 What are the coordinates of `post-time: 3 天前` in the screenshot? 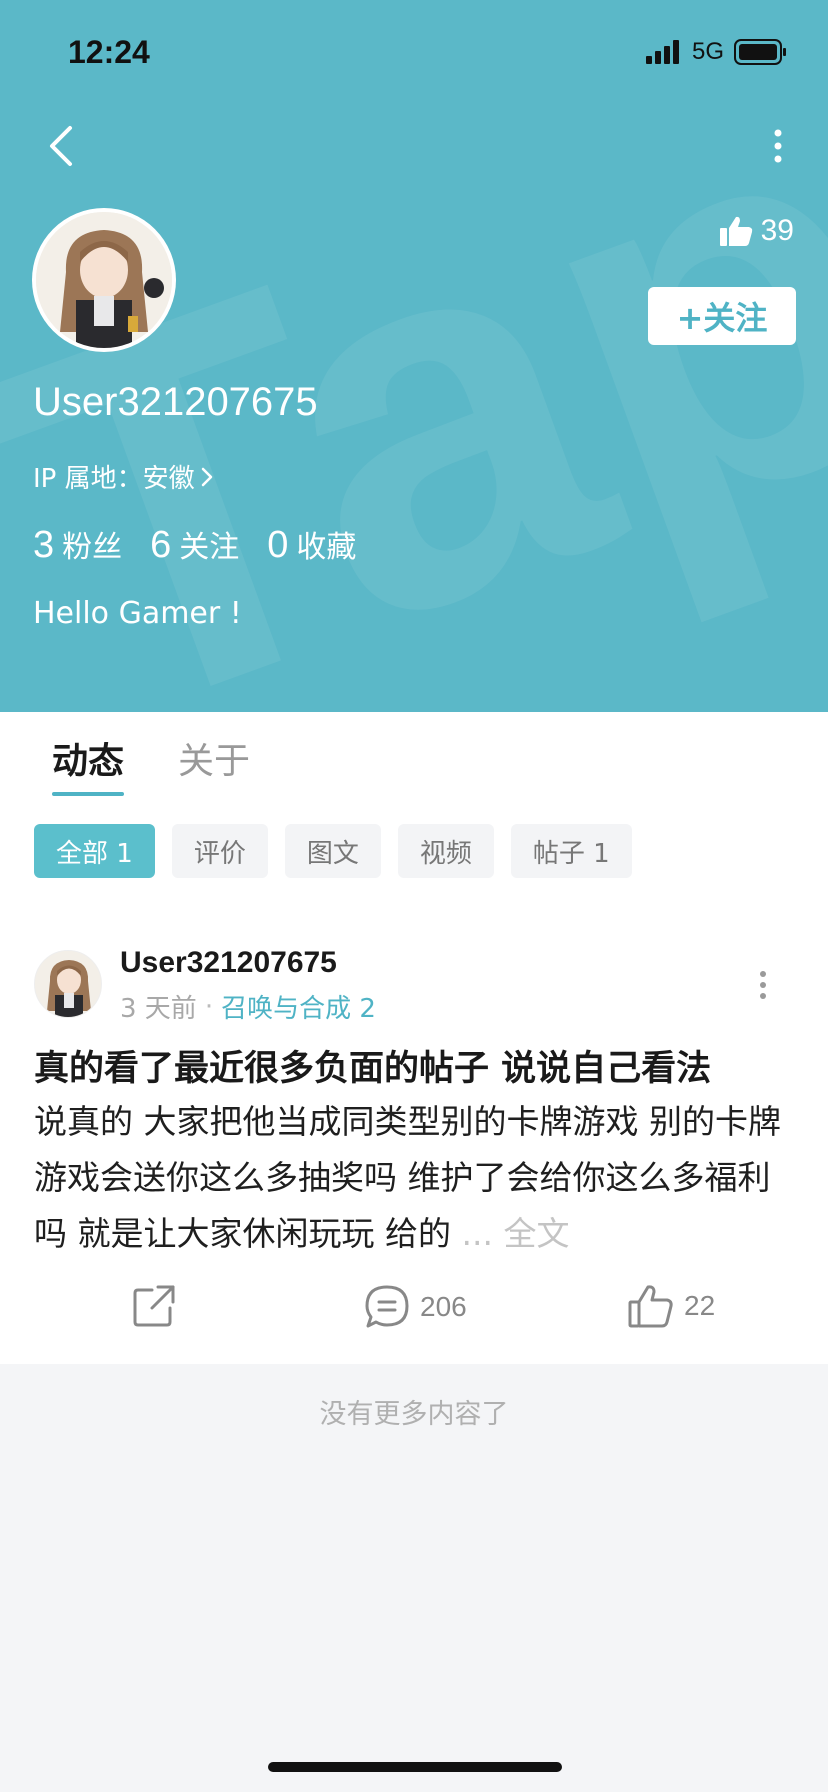 It's located at (158, 1009).